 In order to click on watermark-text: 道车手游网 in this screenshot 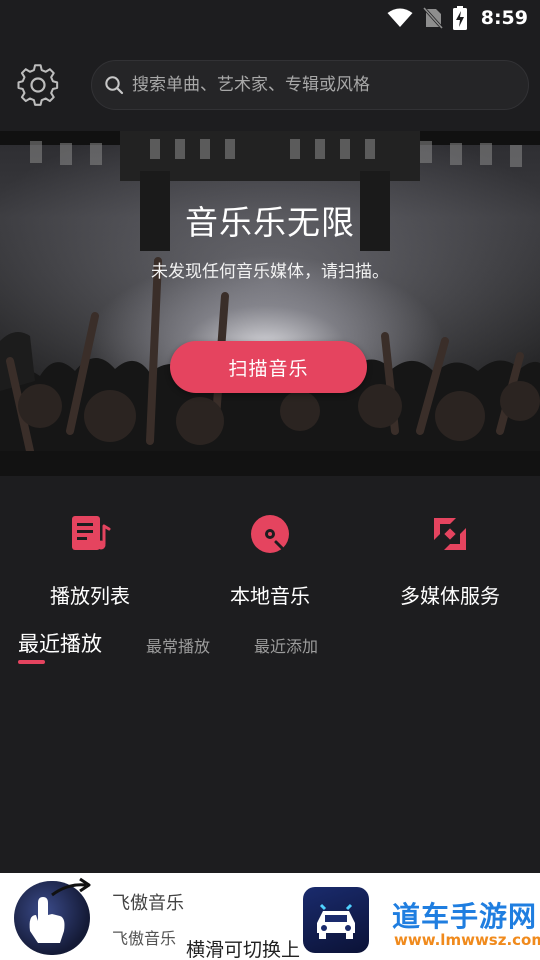, I will do `click(465, 916)`.